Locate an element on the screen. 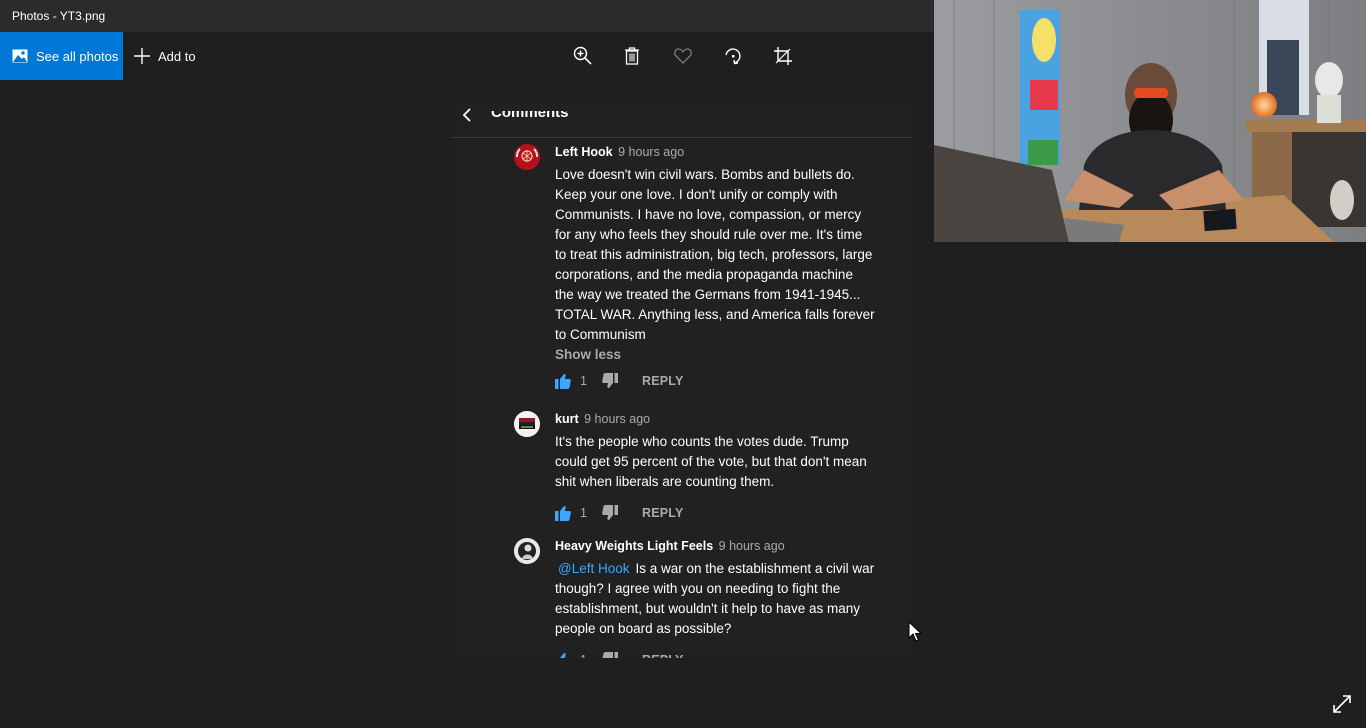 The width and height of the screenshot is (1366, 728). crop-icon is located at coordinates (783, 56).